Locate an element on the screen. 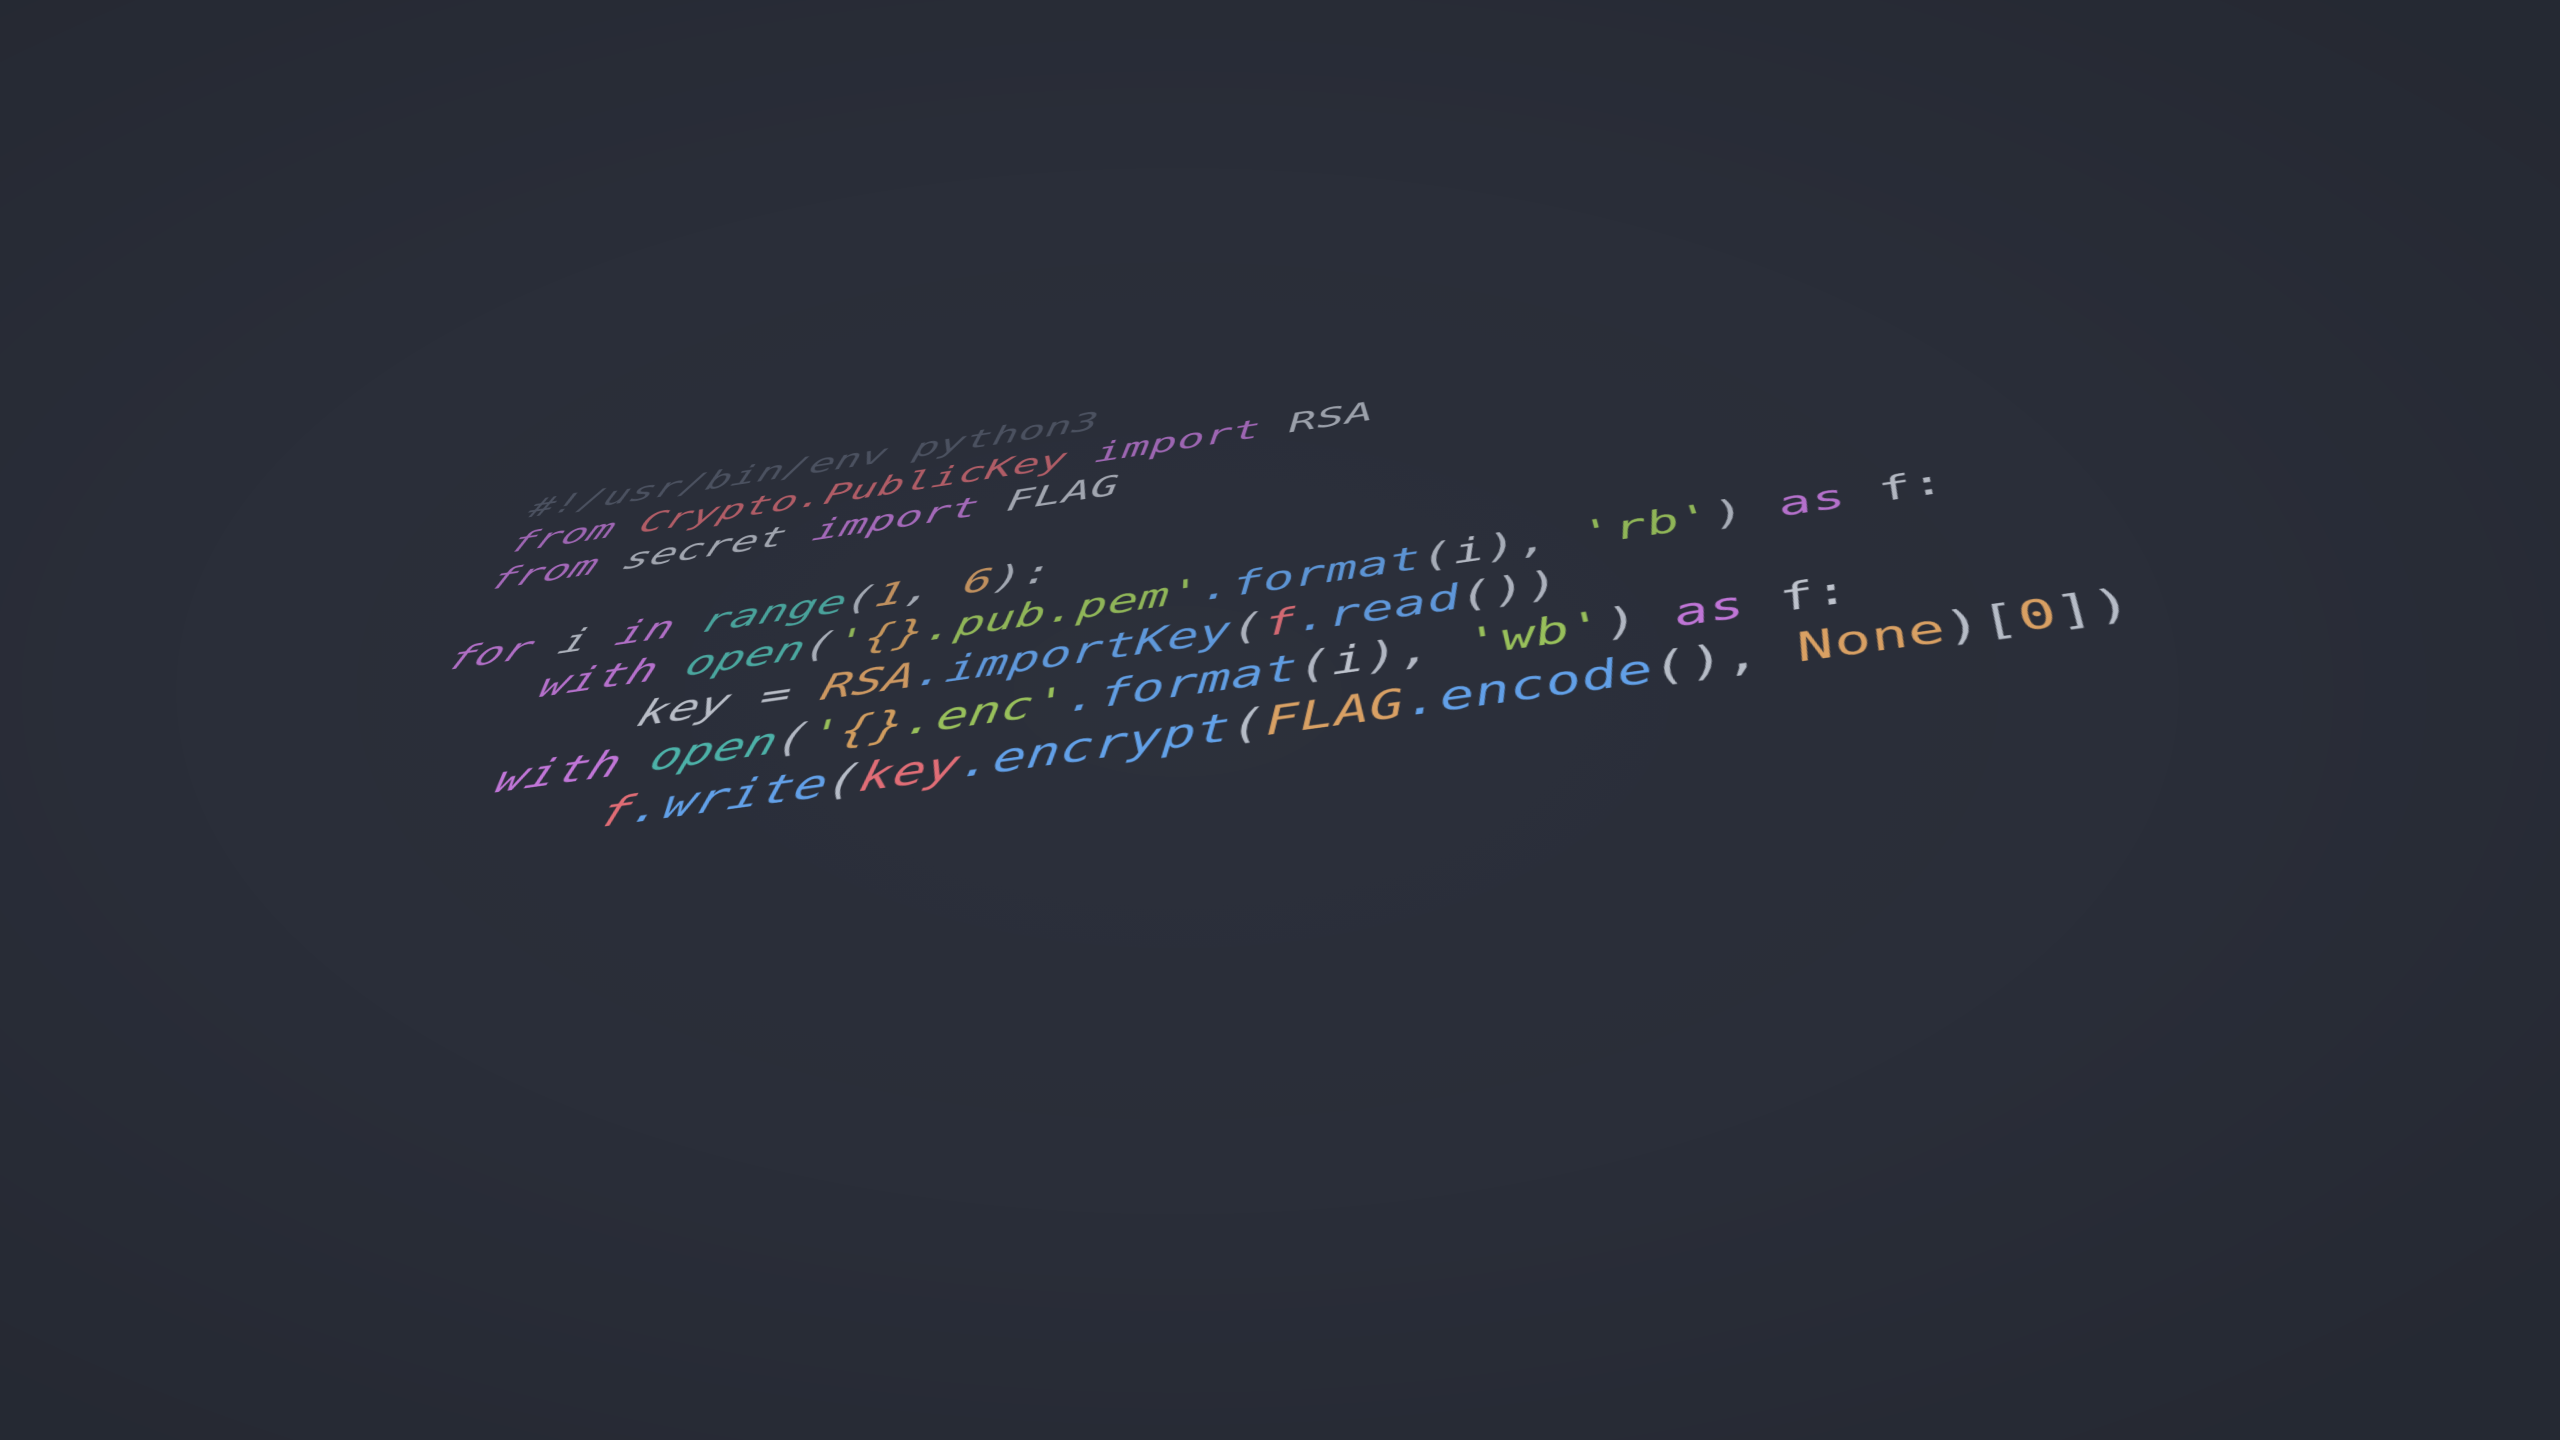  code-token: key is located at coordinates (909, 771).